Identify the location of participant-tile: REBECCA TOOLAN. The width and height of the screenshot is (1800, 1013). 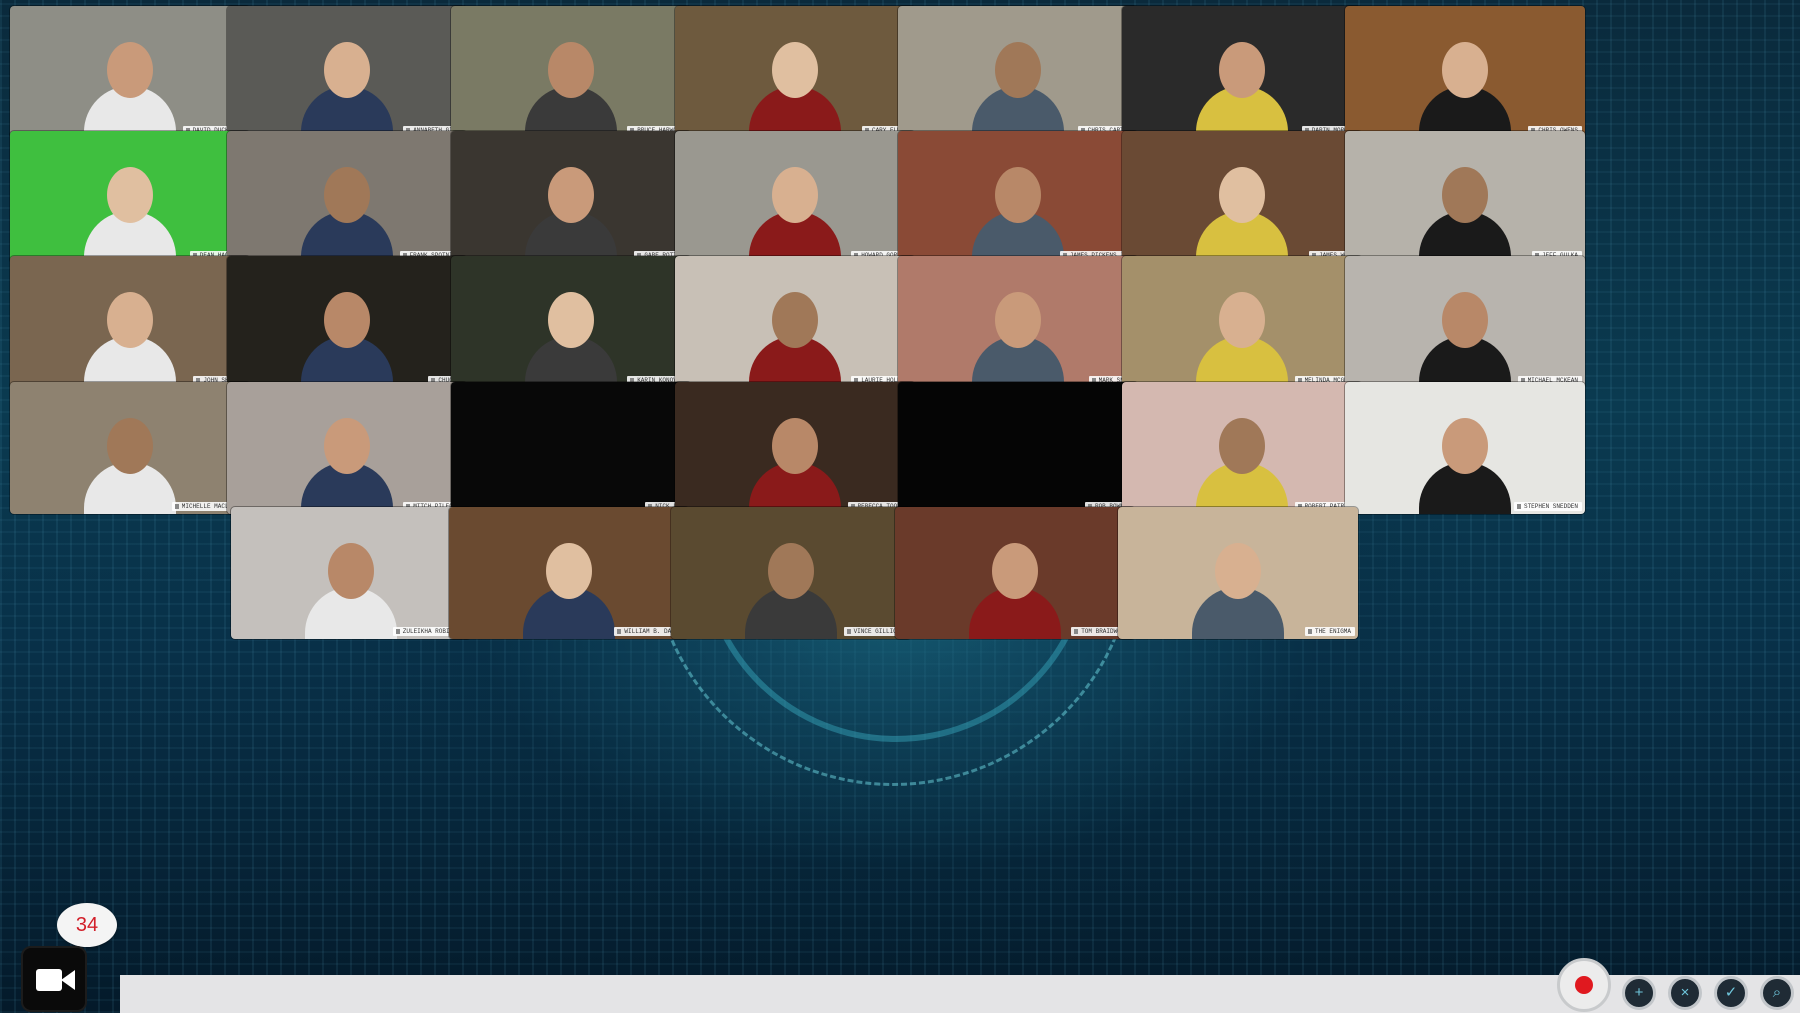
(795, 448).